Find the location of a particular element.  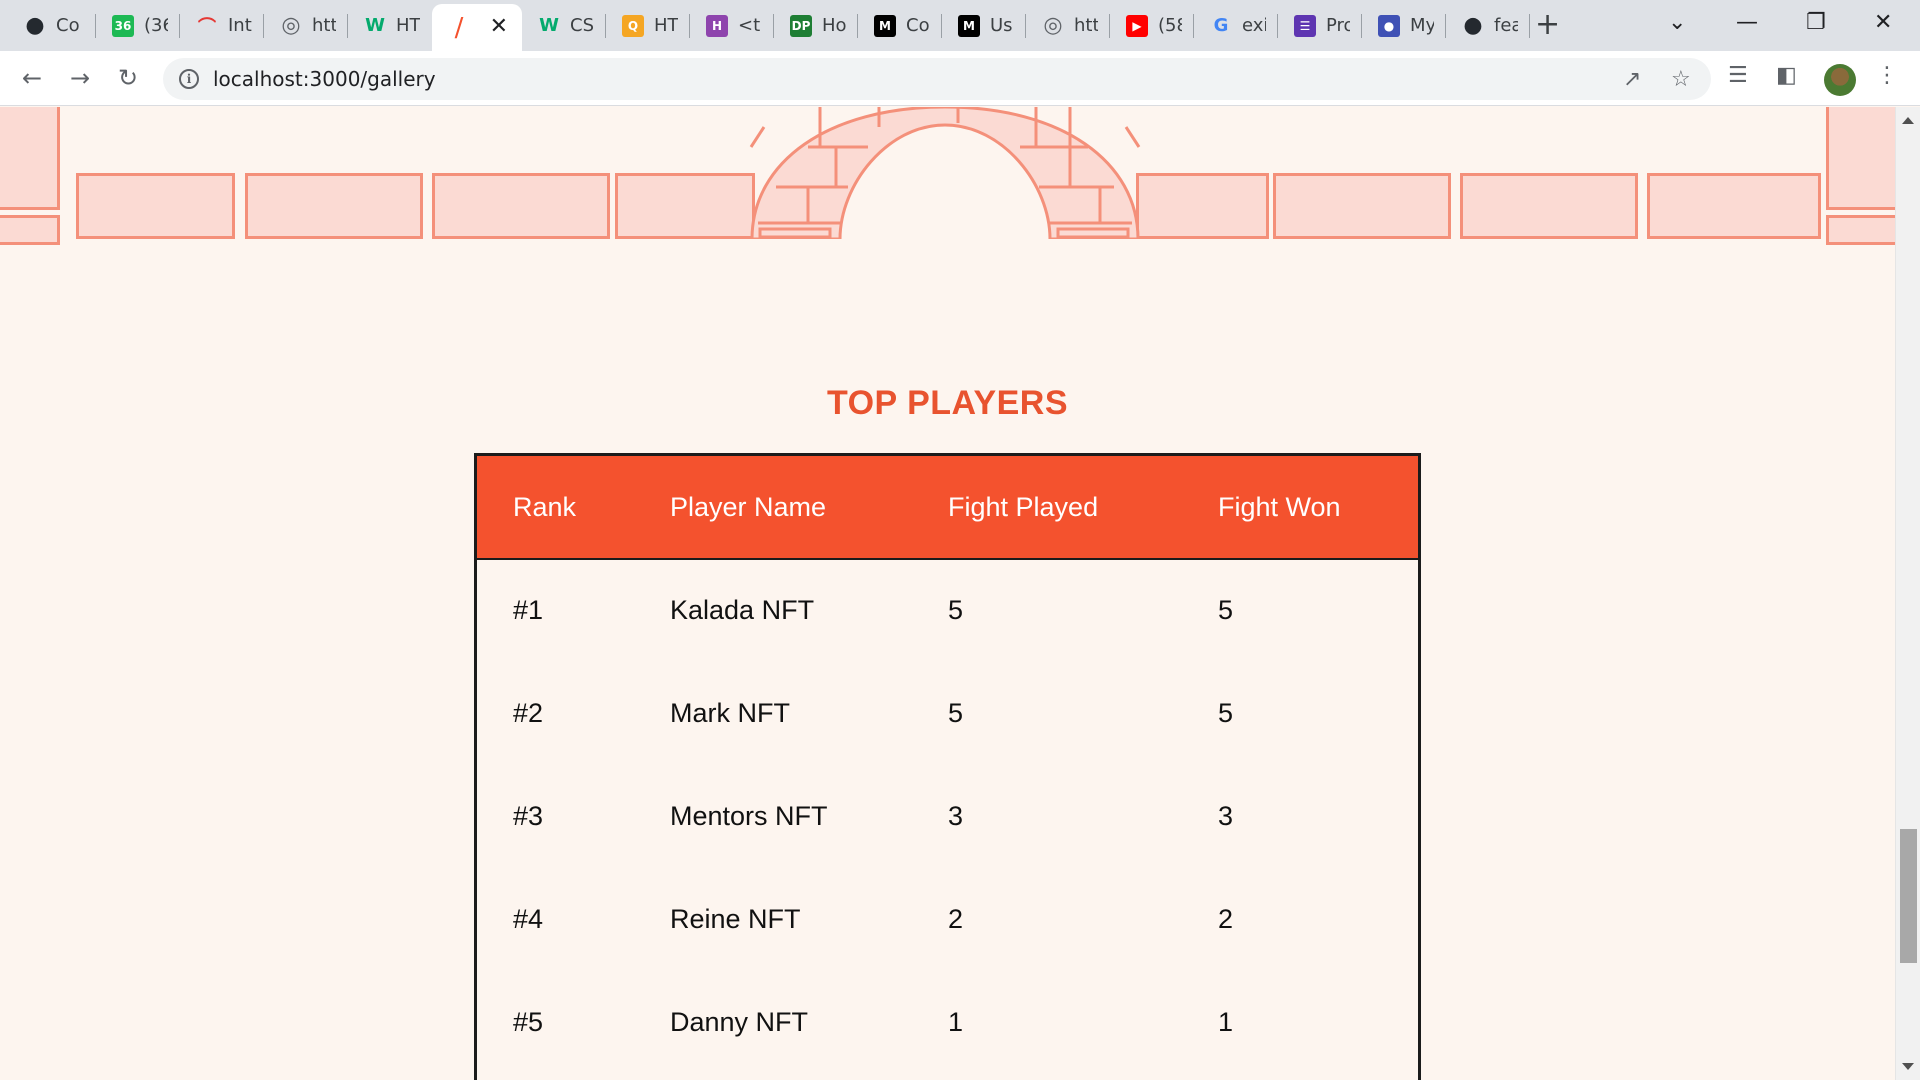

media-control-icon: ☰ is located at coordinates (1738, 75).